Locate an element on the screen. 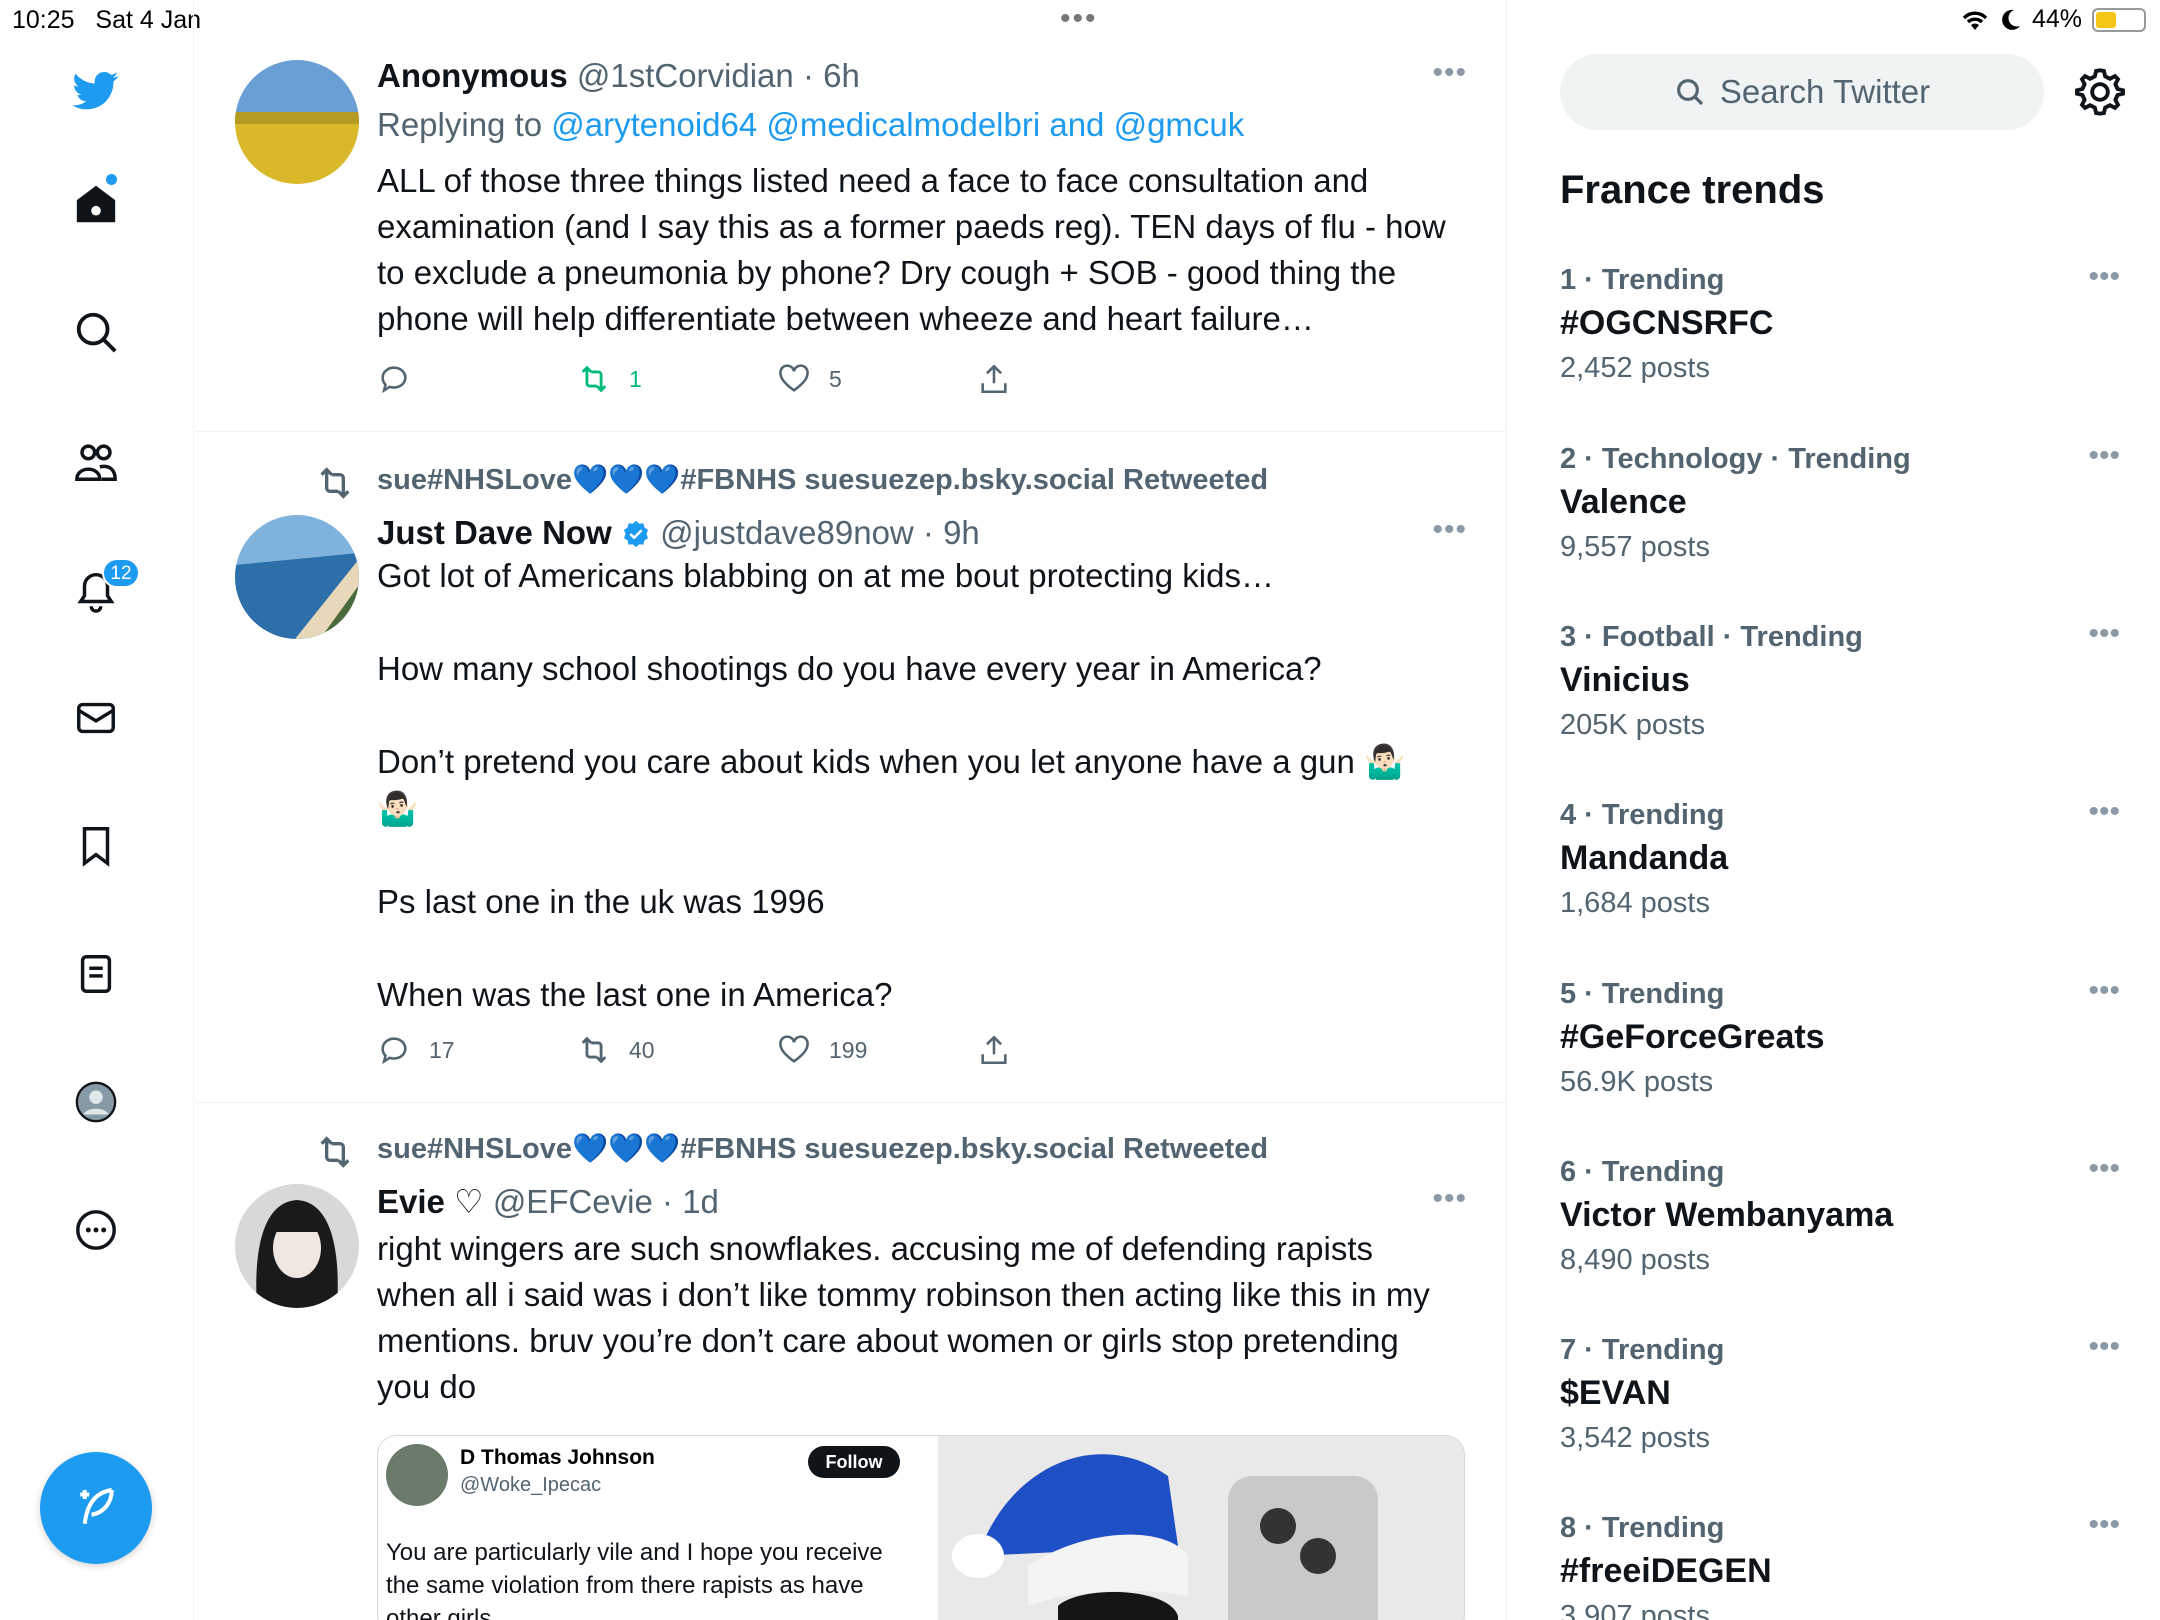 The width and height of the screenshot is (2160, 1620). trend-post-count: 1,684 posts is located at coordinates (1635, 903).